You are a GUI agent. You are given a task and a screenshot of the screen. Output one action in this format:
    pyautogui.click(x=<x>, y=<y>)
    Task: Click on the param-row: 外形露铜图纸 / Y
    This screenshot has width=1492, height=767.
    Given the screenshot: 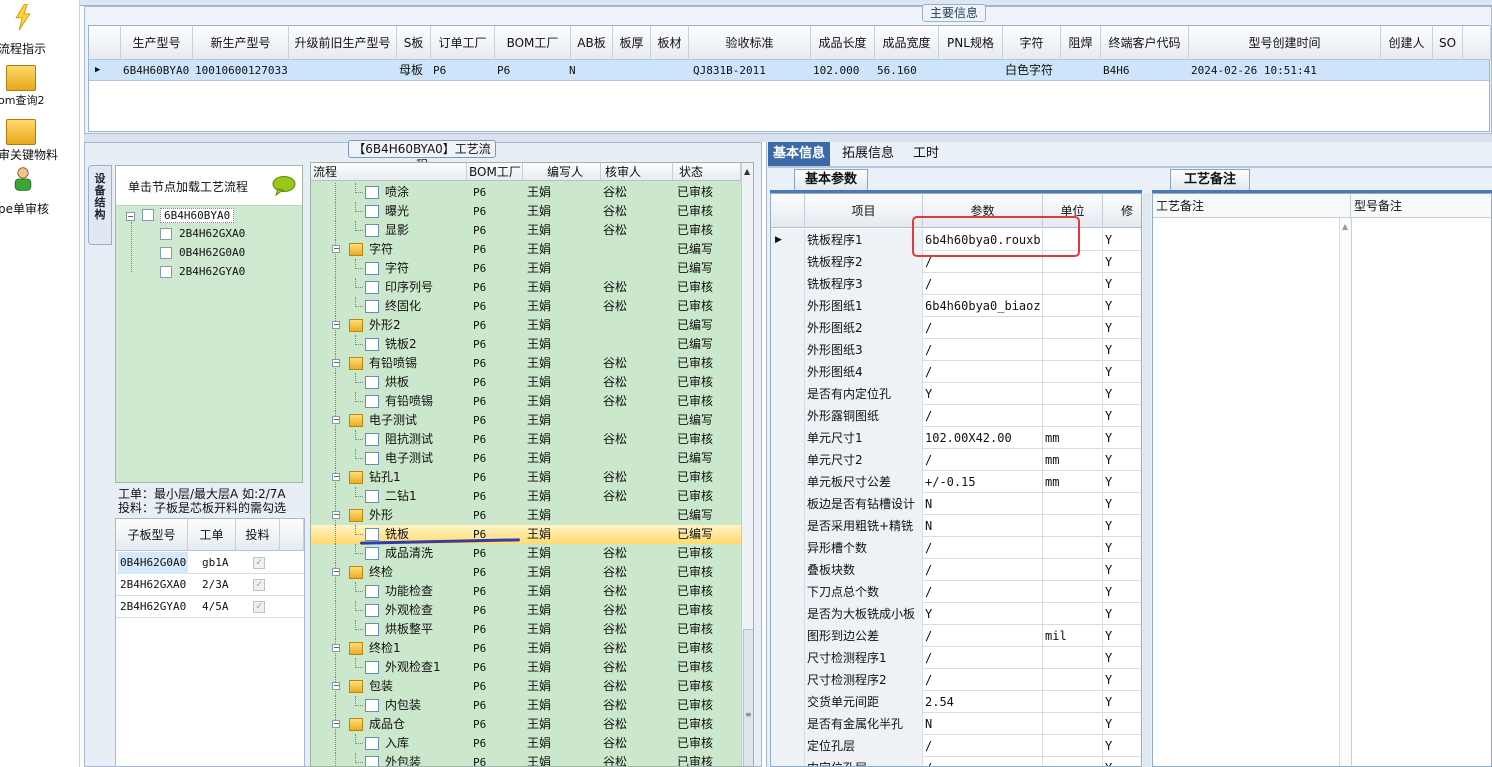 What is the action you would take?
    pyautogui.click(x=956, y=416)
    